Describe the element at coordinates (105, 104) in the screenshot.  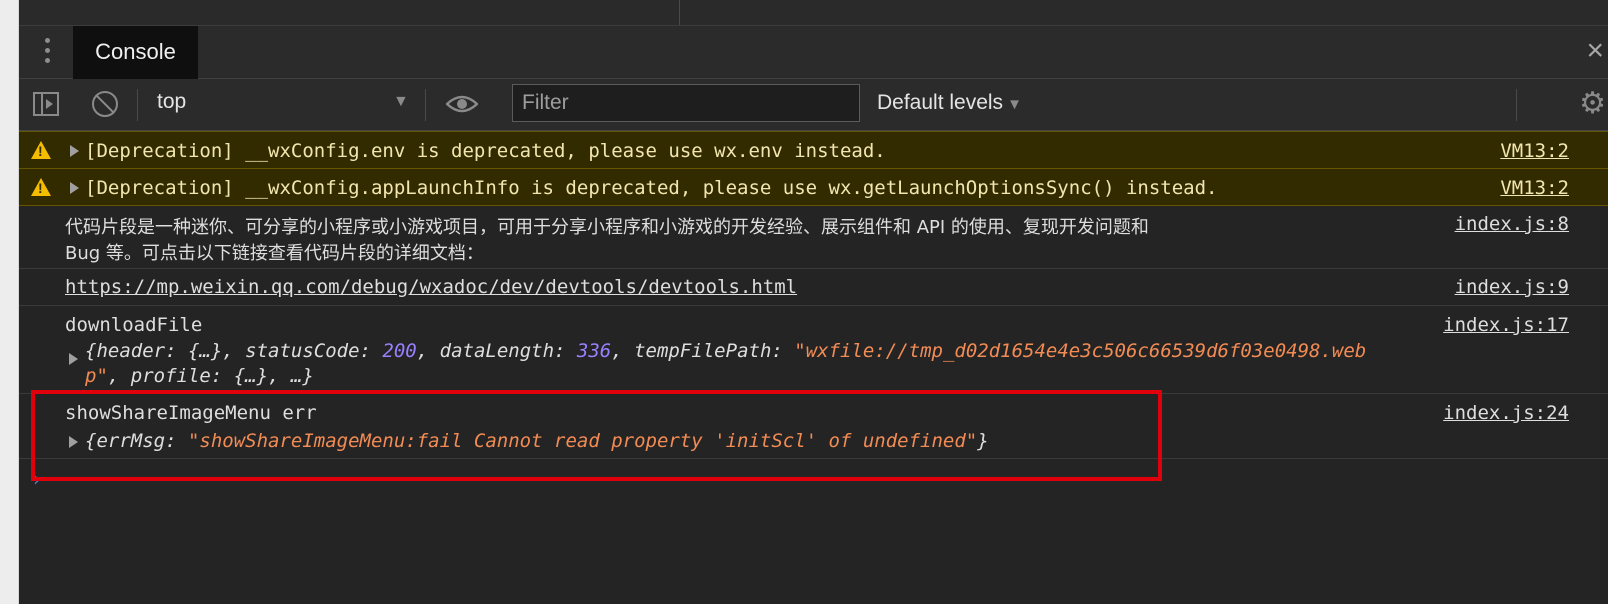
I see `clear-console-icon` at that location.